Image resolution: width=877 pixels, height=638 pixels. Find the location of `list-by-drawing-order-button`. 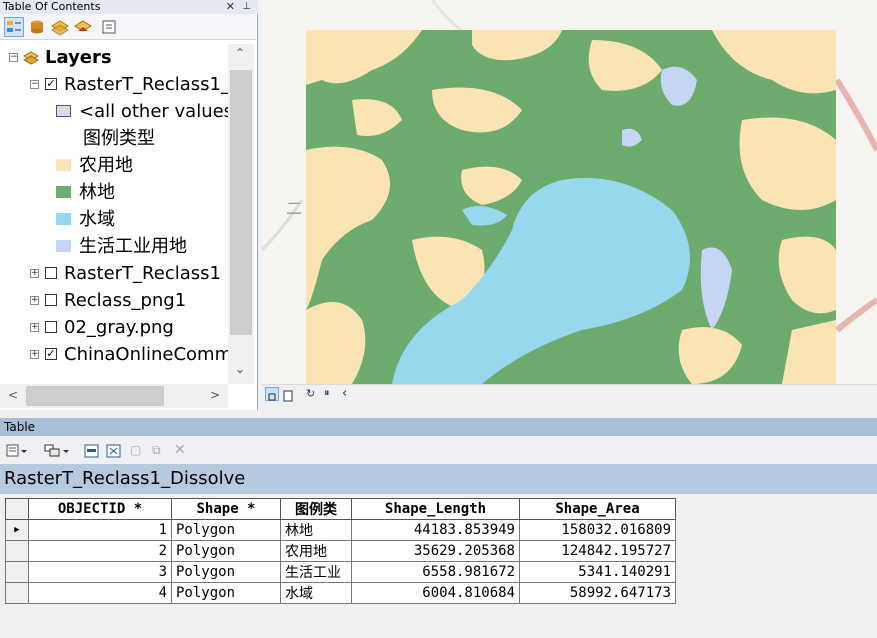

list-by-drawing-order-button is located at coordinates (14, 27).